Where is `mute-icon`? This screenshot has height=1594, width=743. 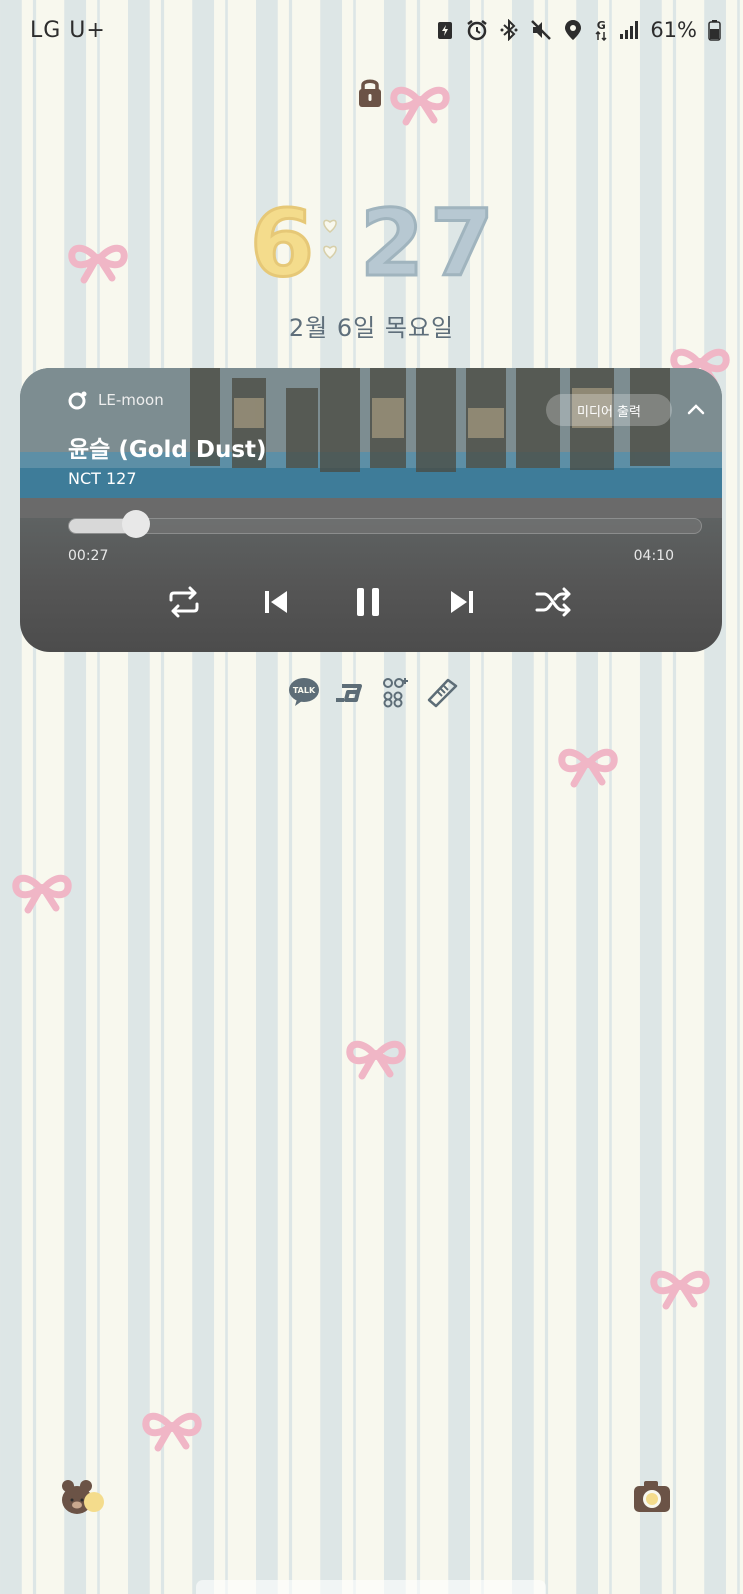
mute-icon is located at coordinates (541, 30).